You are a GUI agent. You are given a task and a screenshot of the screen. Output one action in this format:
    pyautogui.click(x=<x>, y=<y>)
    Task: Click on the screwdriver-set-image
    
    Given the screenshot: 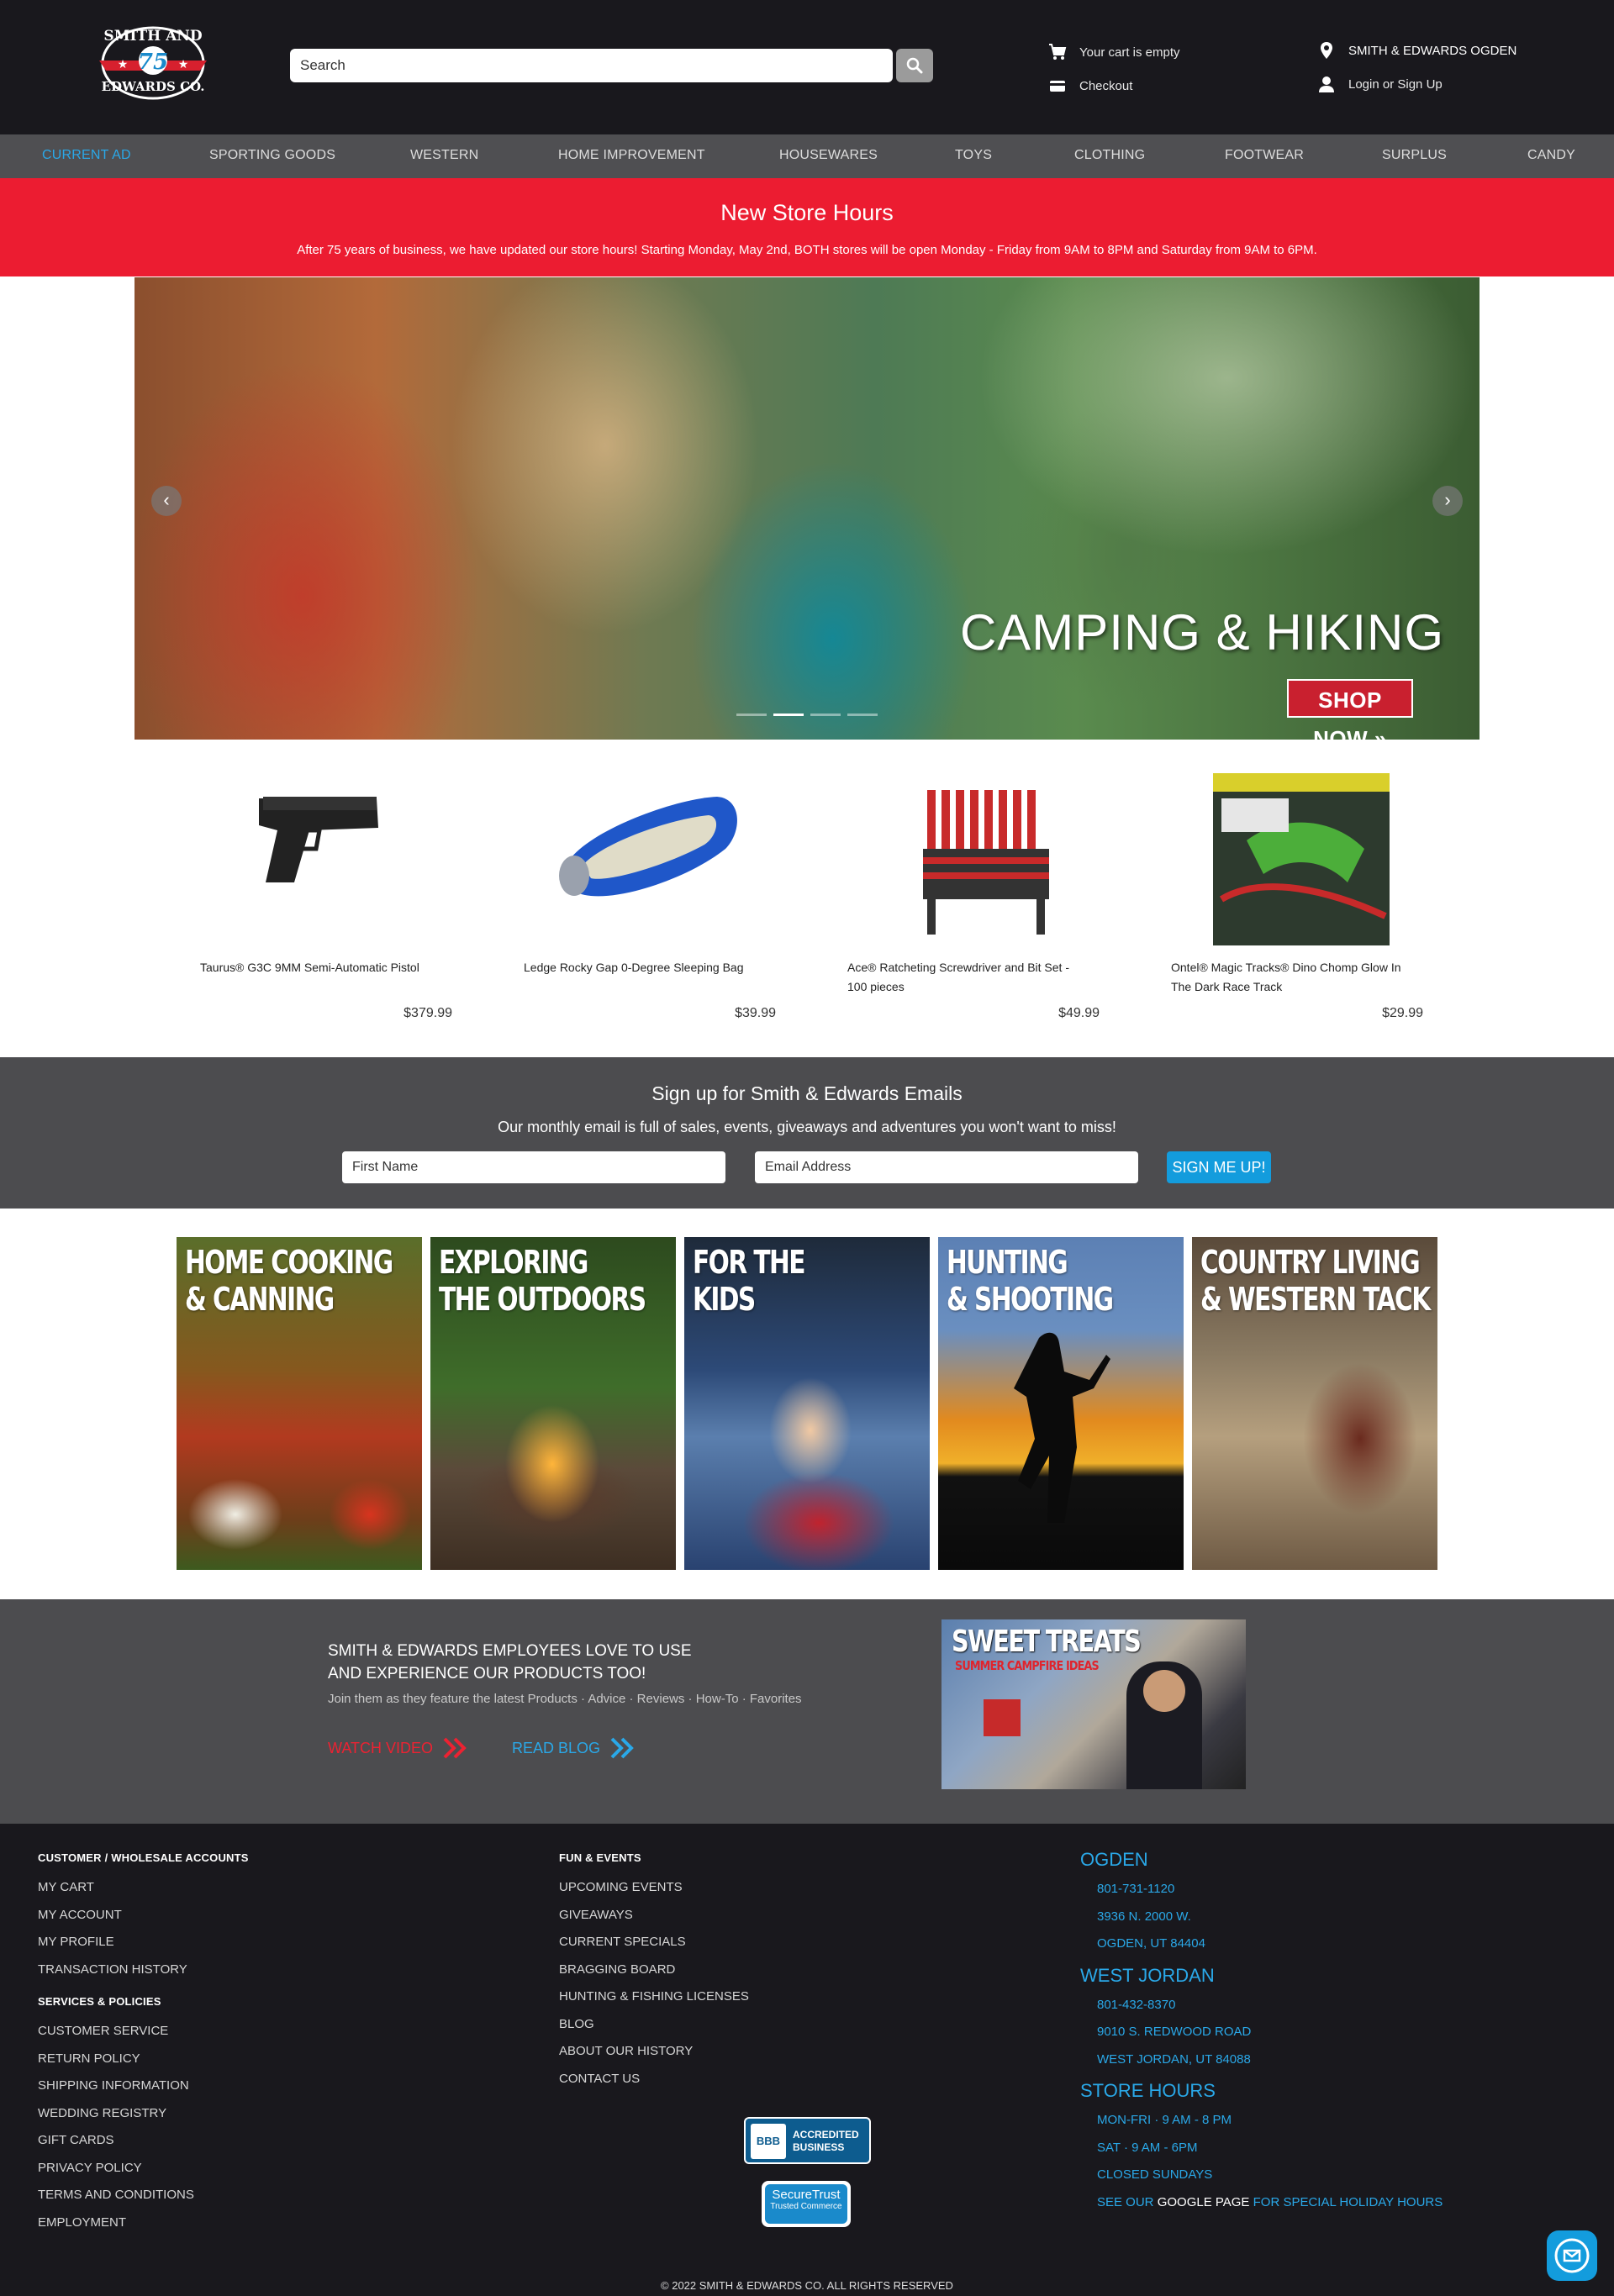 What is the action you would take?
    pyautogui.click(x=986, y=863)
    